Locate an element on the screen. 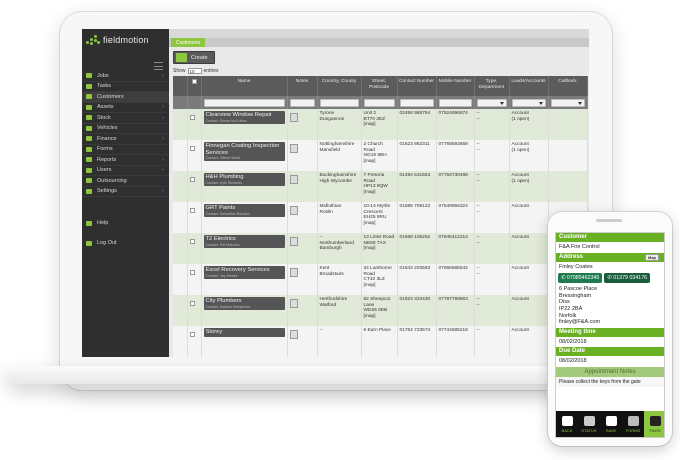 The height and width of the screenshot is (460, 680). column-header-spacer is located at coordinates (180, 86).